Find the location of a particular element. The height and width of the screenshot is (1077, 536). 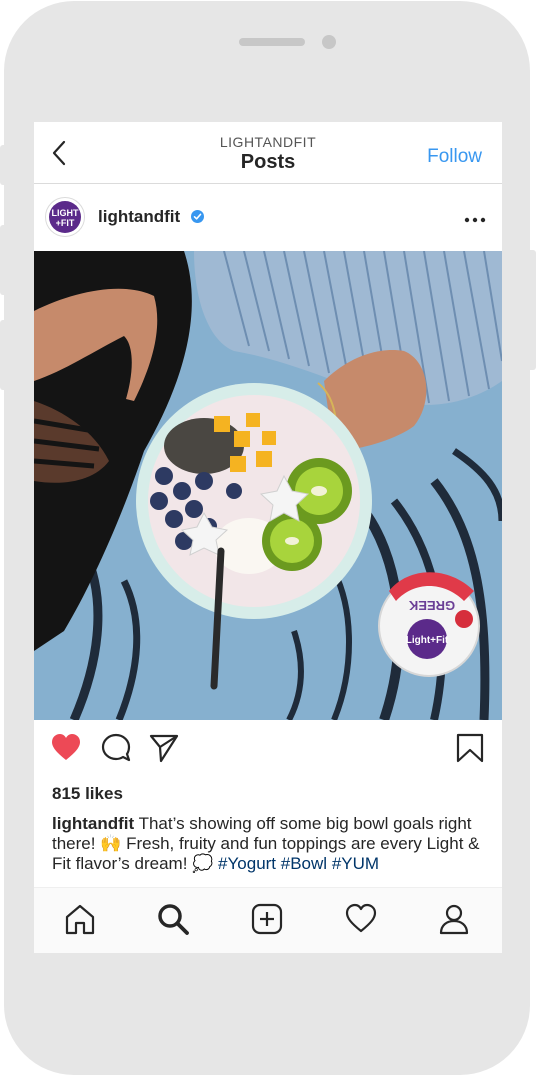

heart-outline-icon is located at coordinates (361, 918).